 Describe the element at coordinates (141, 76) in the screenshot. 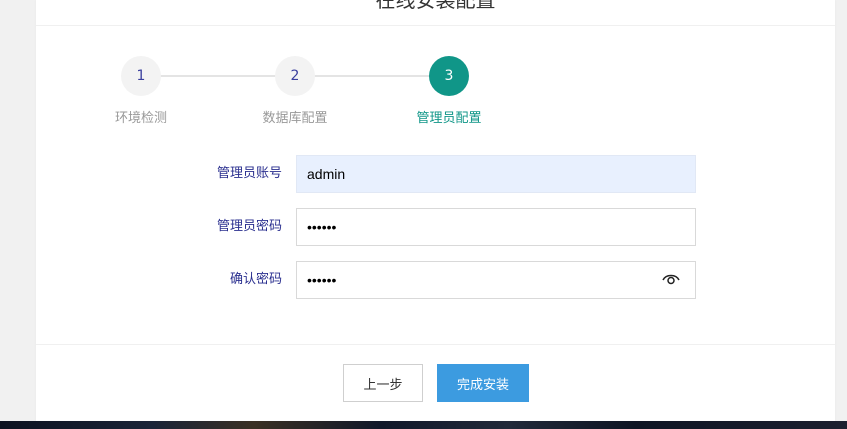

I see `step-1-circle: 1` at that location.